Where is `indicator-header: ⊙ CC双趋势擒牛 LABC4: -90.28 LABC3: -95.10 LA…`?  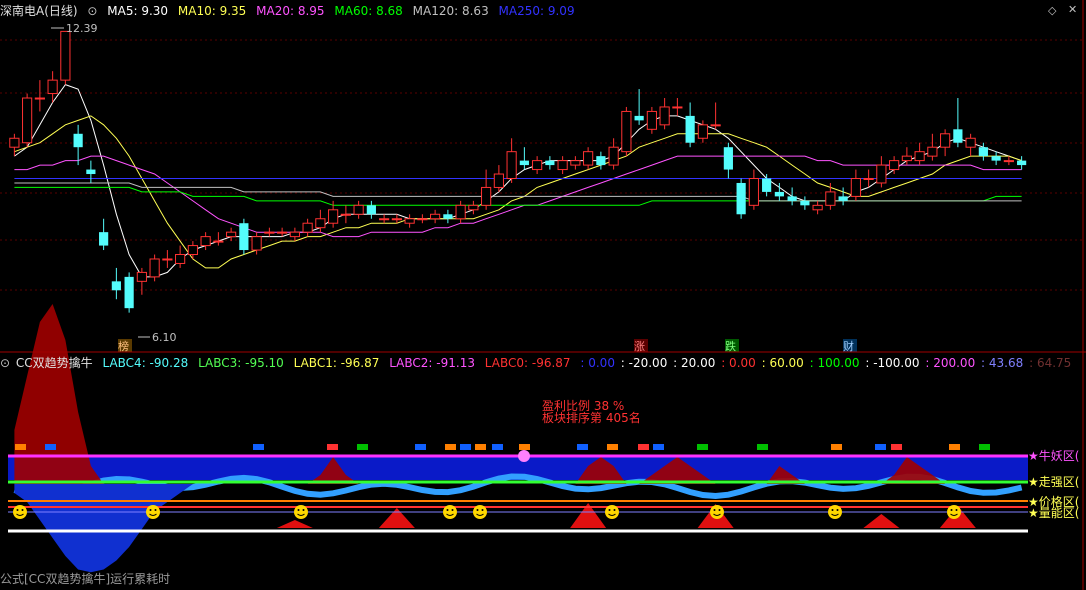
indicator-header: ⊙ CC双趋势擒牛 LABC4: -90.28 LABC3: -95.10 LA… is located at coordinates (536, 363).